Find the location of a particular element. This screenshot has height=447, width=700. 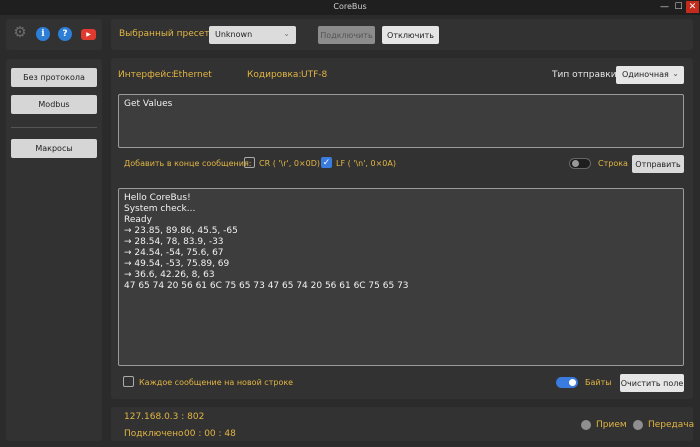

address-text: 127.168.0.3 : 802 is located at coordinates (164, 417).